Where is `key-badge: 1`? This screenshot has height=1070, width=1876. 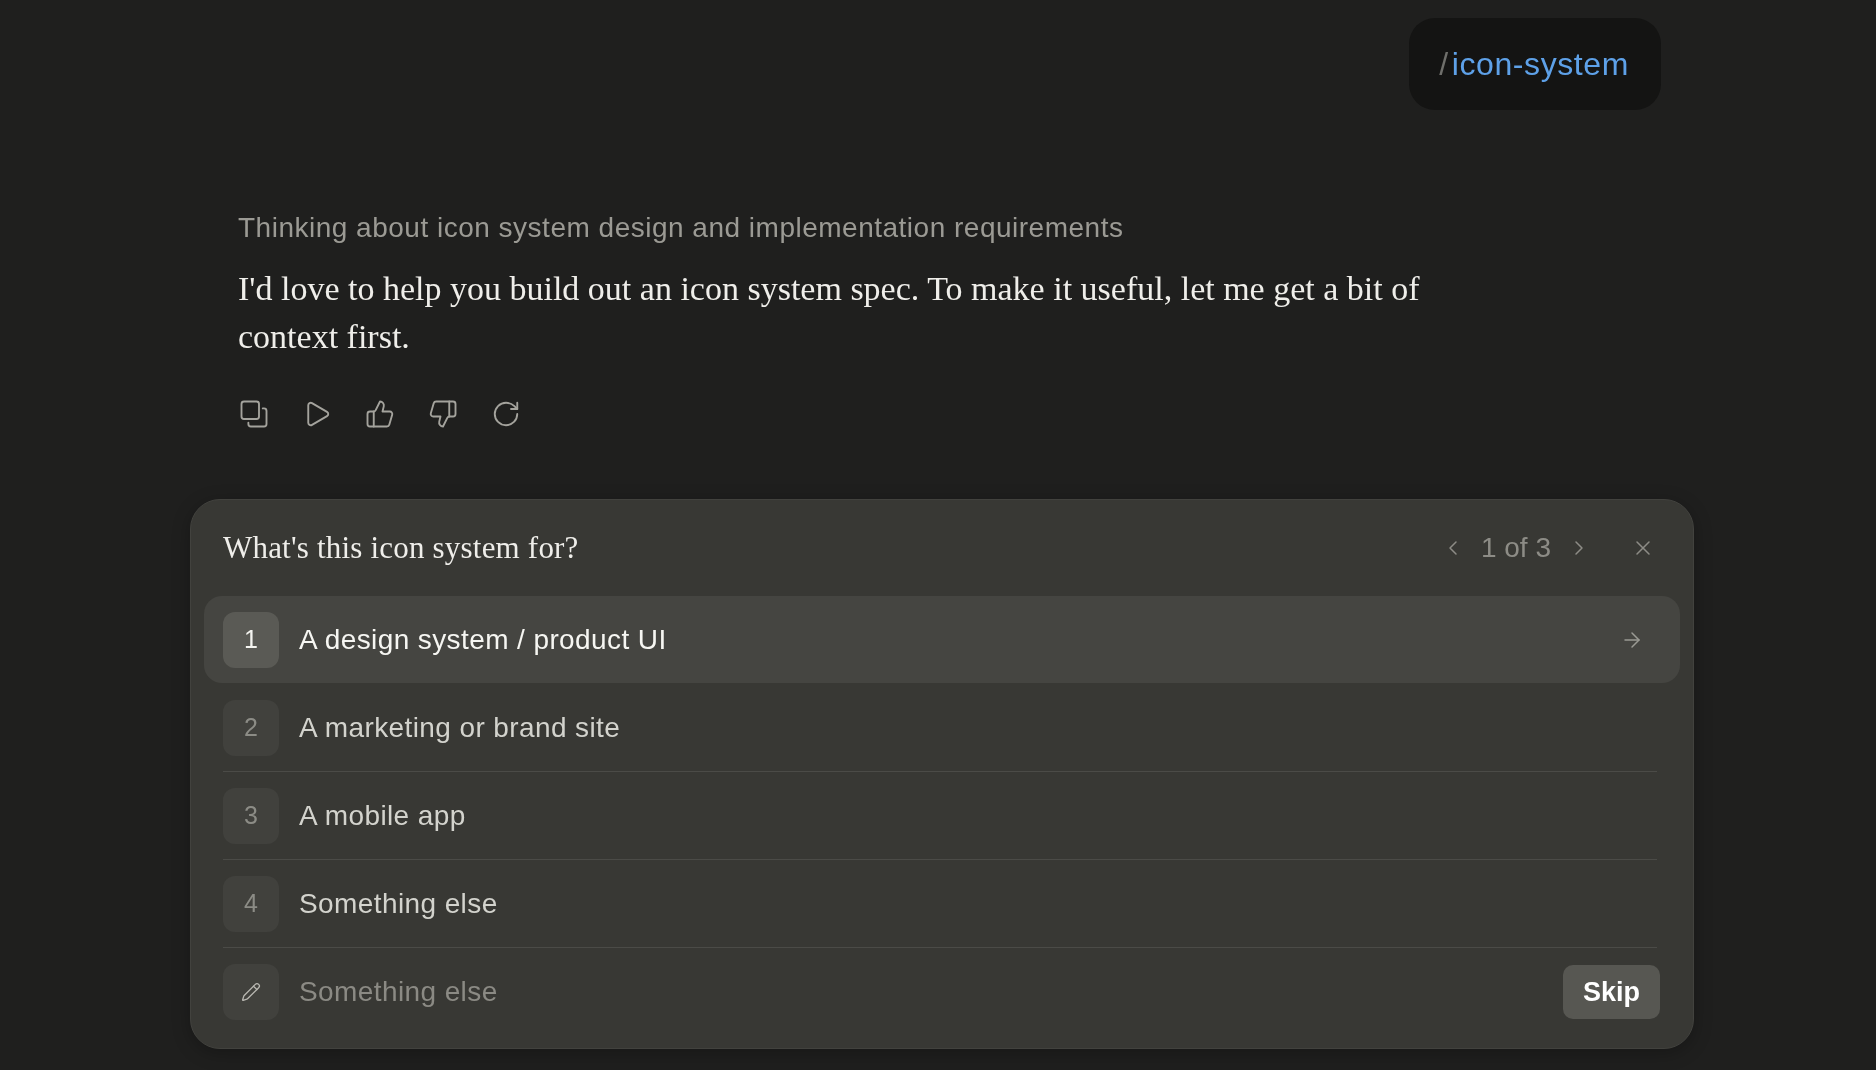
key-badge: 1 is located at coordinates (251, 639).